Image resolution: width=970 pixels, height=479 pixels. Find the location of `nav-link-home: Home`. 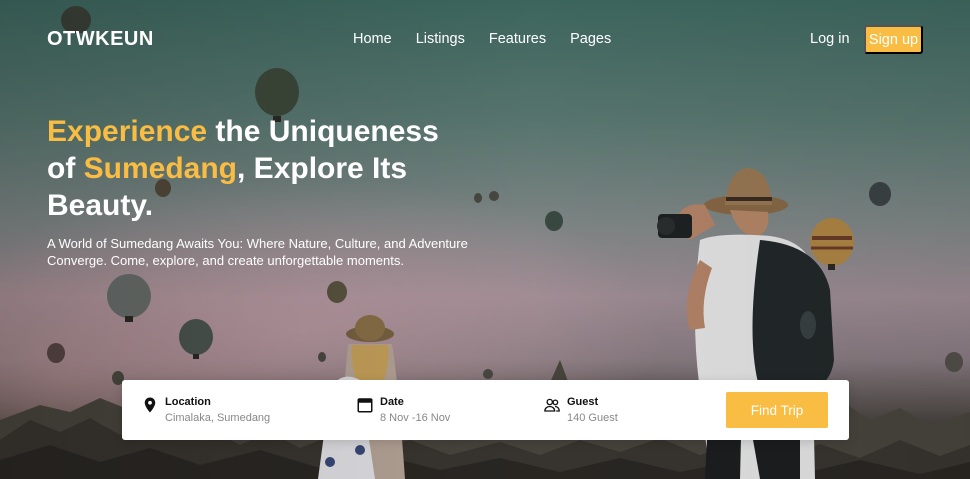

nav-link-home: Home is located at coordinates (372, 39).